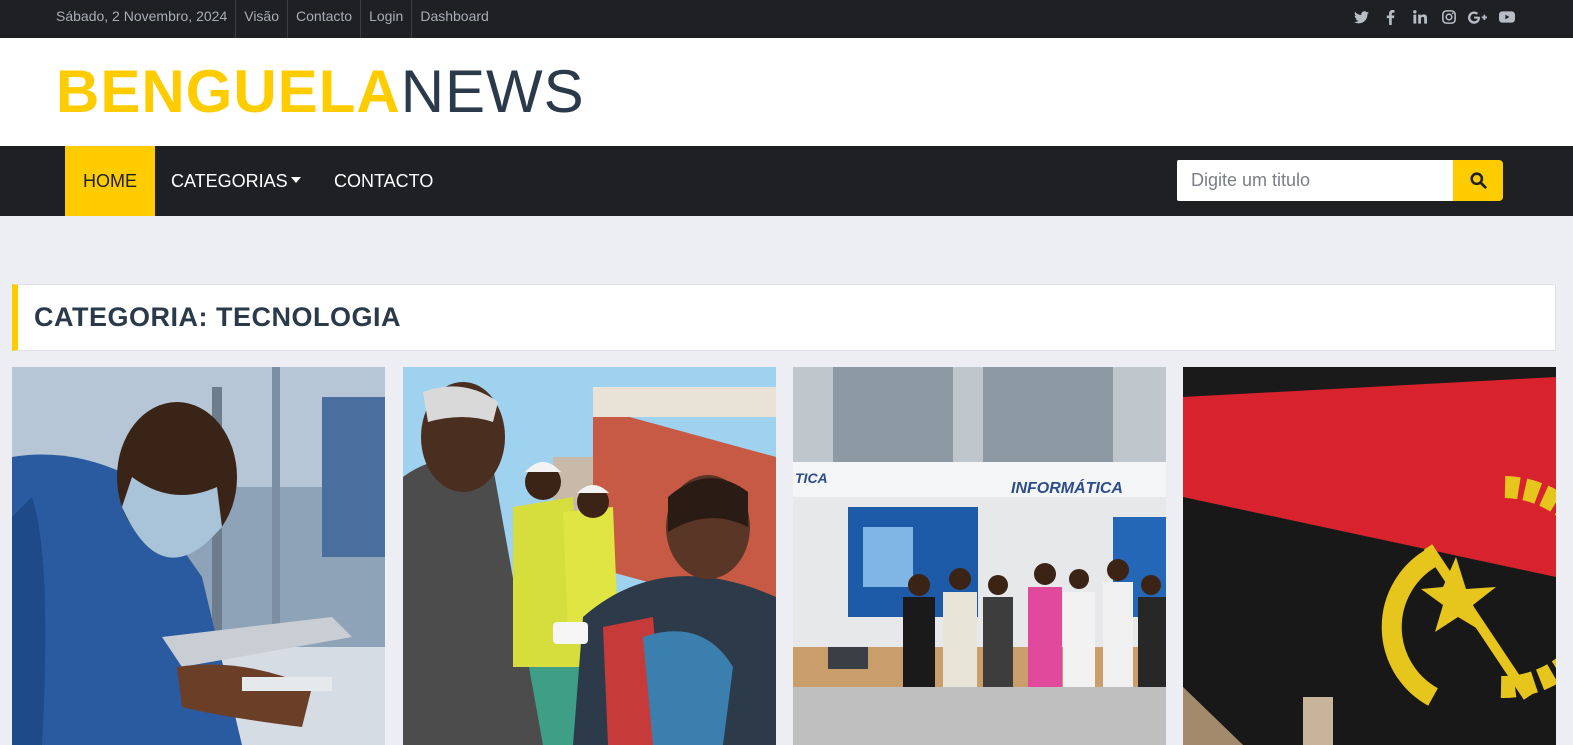 This screenshot has height=745, width=1573. I want to click on category-header: CATEGORIA: TECNOLOGIA, so click(784, 317).